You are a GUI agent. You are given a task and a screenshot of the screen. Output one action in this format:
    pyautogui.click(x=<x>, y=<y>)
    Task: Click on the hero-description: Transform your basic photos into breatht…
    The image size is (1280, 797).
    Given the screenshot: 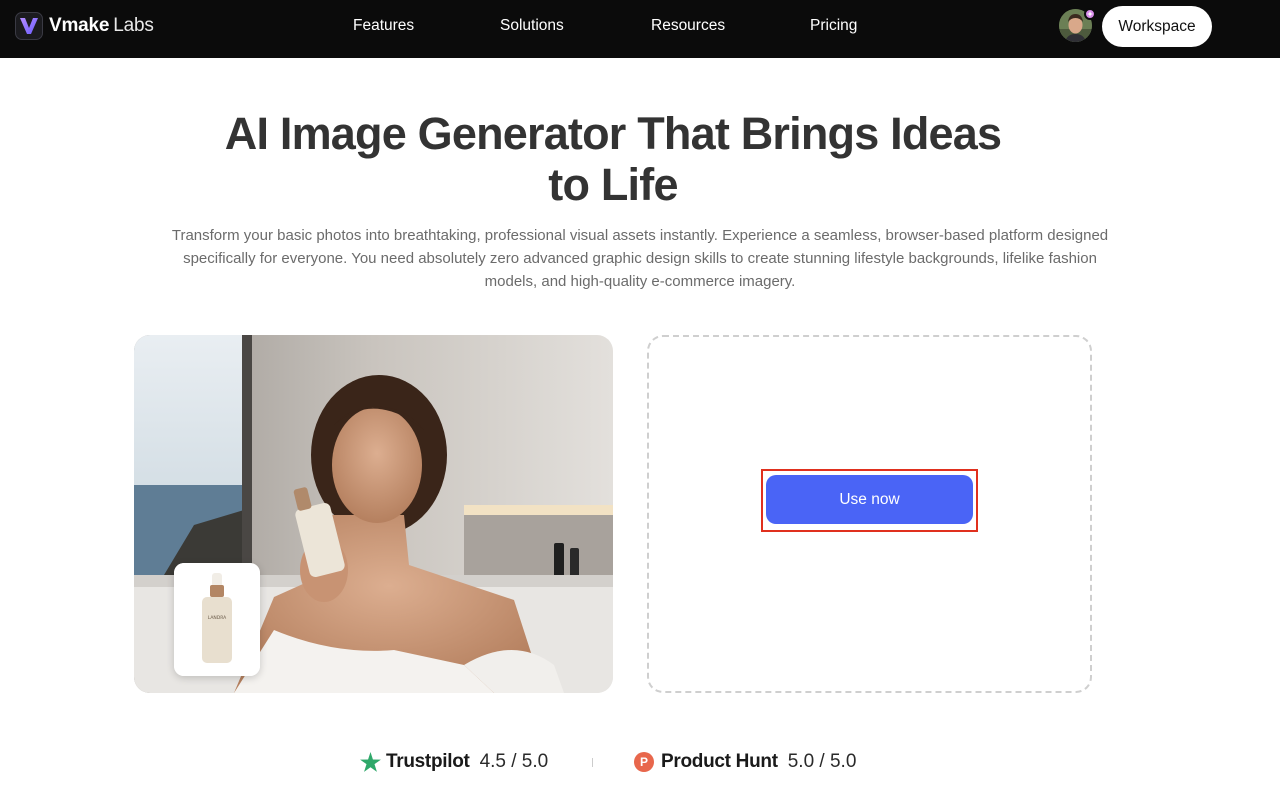 What is the action you would take?
    pyautogui.click(x=640, y=258)
    